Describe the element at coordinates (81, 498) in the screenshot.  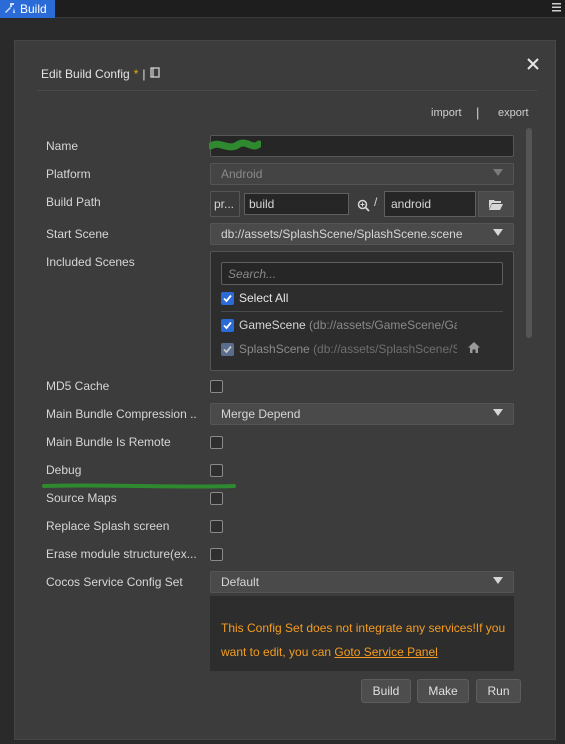
I see `source-maps-label: Source Maps` at that location.